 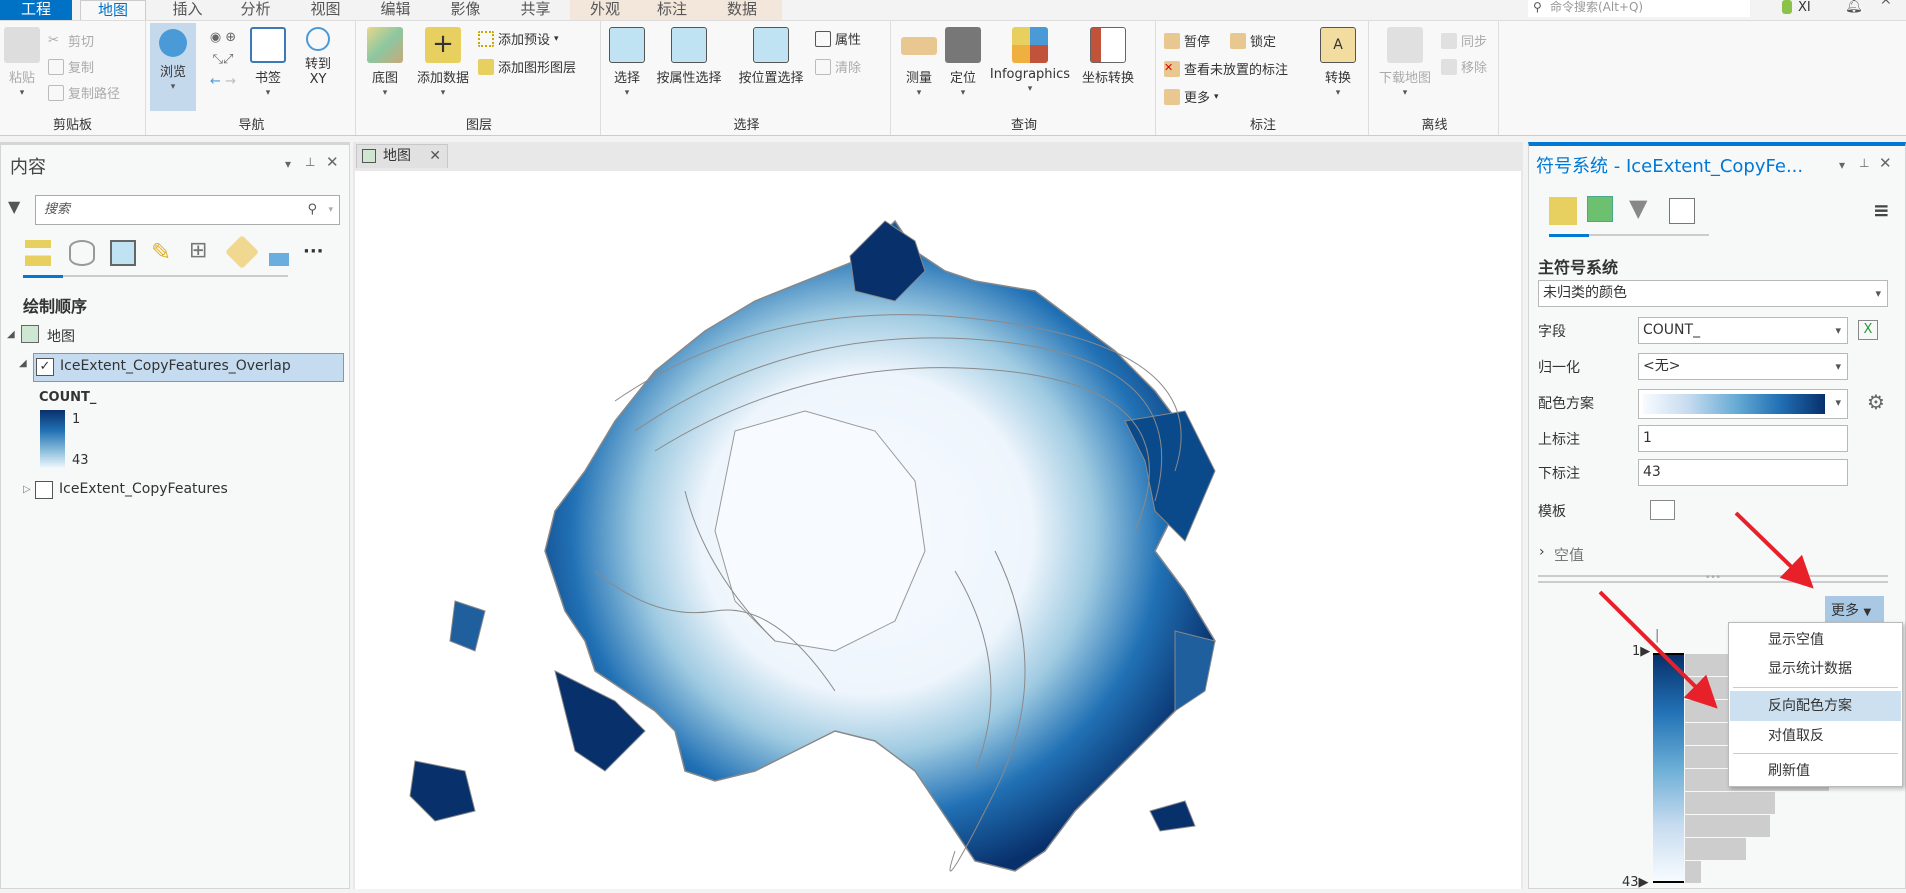 What do you see at coordinates (1743, 330) in the screenshot?
I see `field-dropdown: COUNT_` at bounding box center [1743, 330].